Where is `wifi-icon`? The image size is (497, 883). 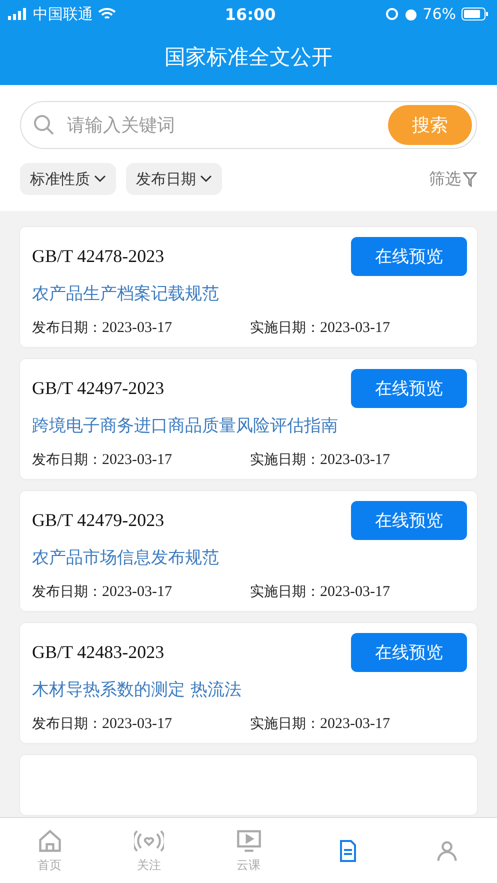 wifi-icon is located at coordinates (107, 14).